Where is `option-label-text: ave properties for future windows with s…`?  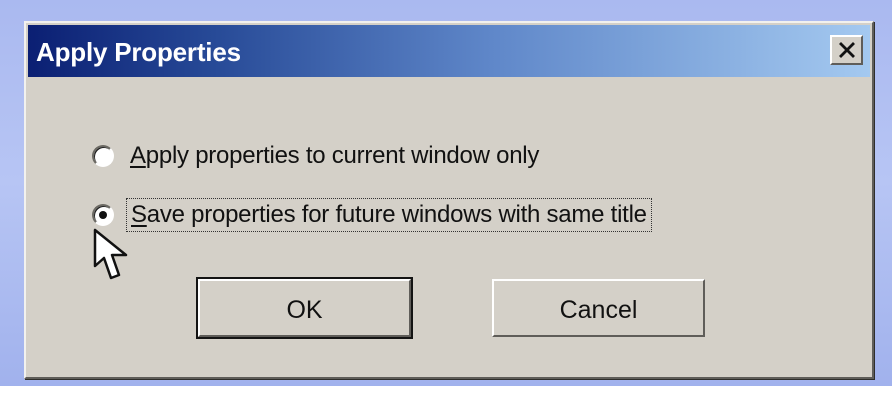 option-label-text: ave properties for future windows with s… is located at coordinates (396, 214).